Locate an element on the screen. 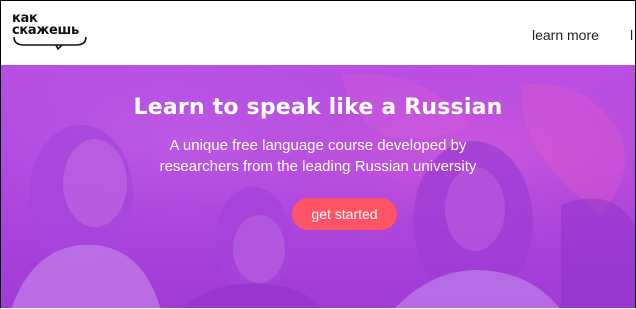 This screenshot has width=636, height=309. nav-learn-more: learn more is located at coordinates (565, 35).